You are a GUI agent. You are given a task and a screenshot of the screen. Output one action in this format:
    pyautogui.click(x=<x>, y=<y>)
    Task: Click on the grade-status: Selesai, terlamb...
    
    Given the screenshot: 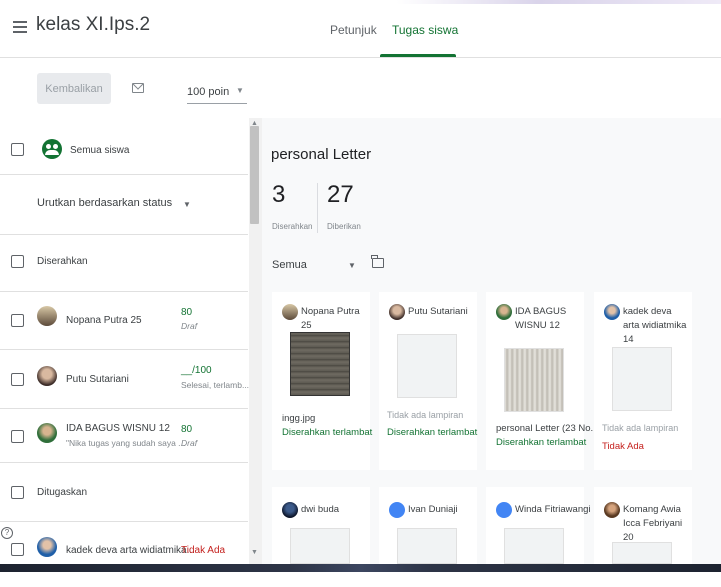 What is the action you would take?
    pyautogui.click(x=215, y=385)
    